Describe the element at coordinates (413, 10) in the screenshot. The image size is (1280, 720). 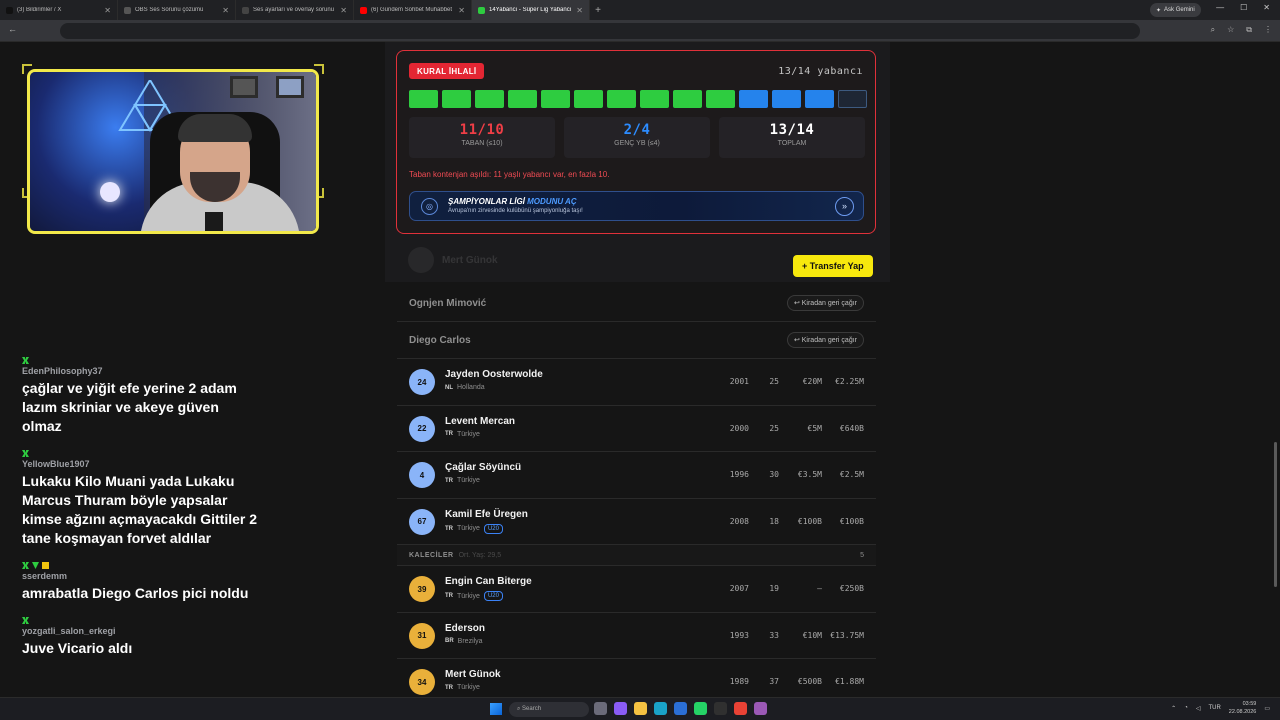
I see `browser-tab: (6) Gündem Sohbet Muhabbet ✕` at that location.